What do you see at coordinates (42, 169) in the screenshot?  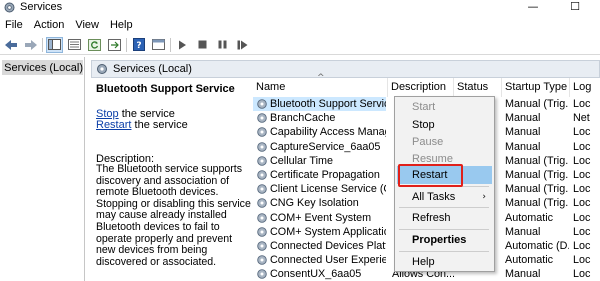 I see `console-tree: Services (Local)` at bounding box center [42, 169].